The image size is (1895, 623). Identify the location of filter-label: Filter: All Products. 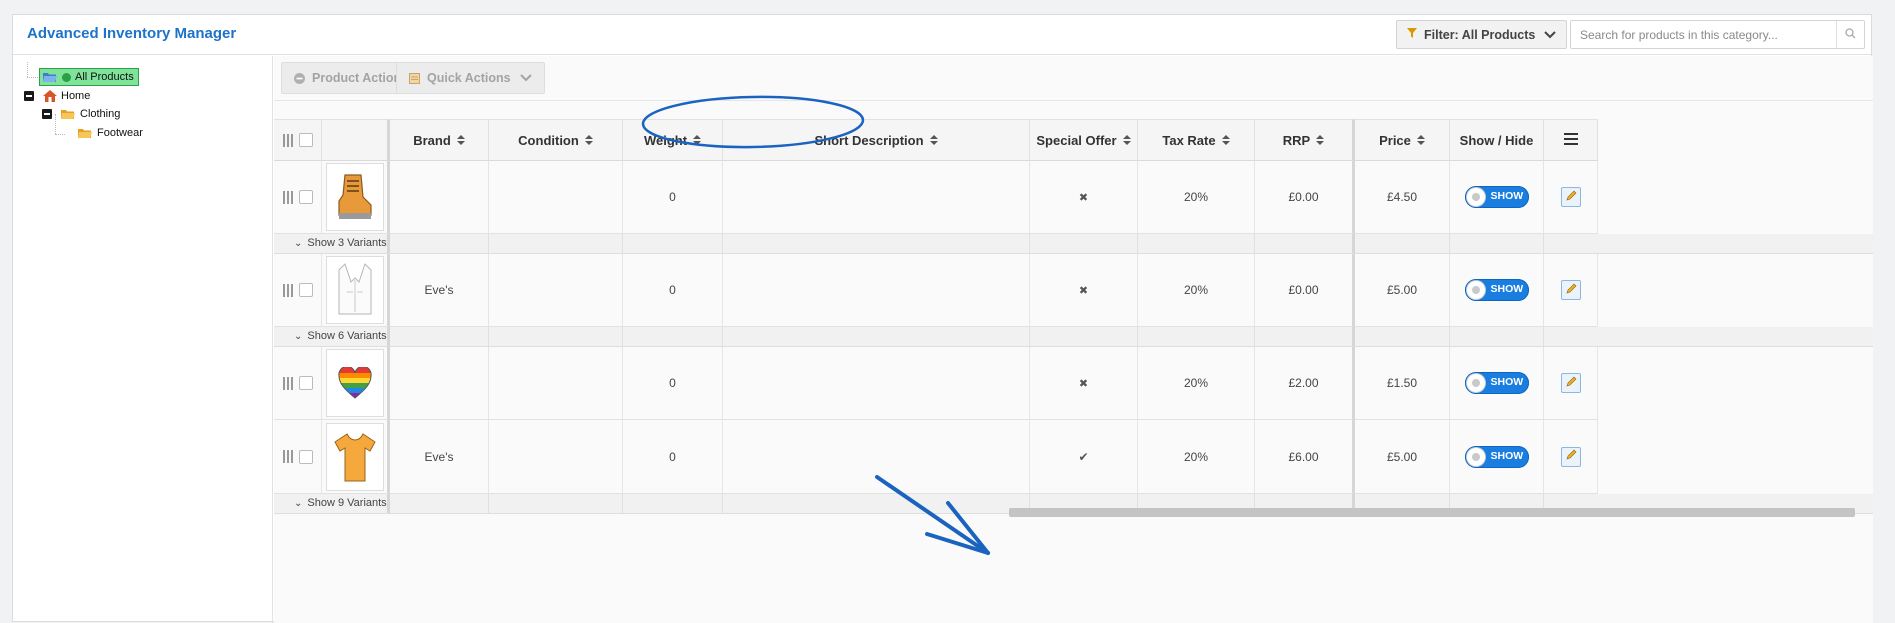
(1480, 34).